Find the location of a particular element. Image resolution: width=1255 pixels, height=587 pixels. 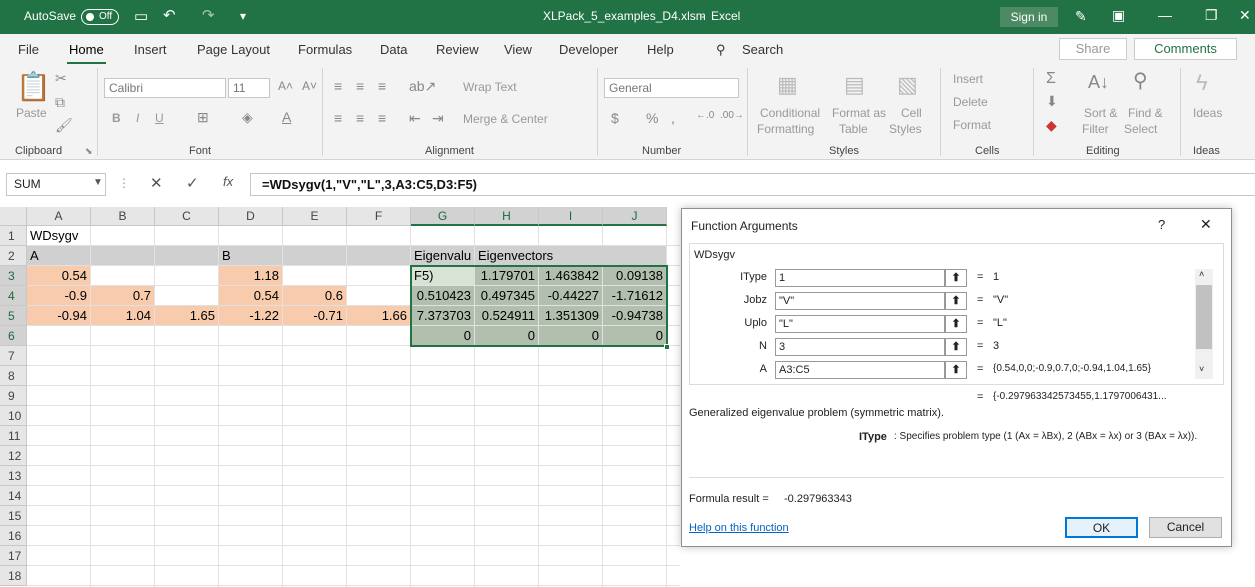

find-select-label-2: Select is located at coordinates (1140, 129).